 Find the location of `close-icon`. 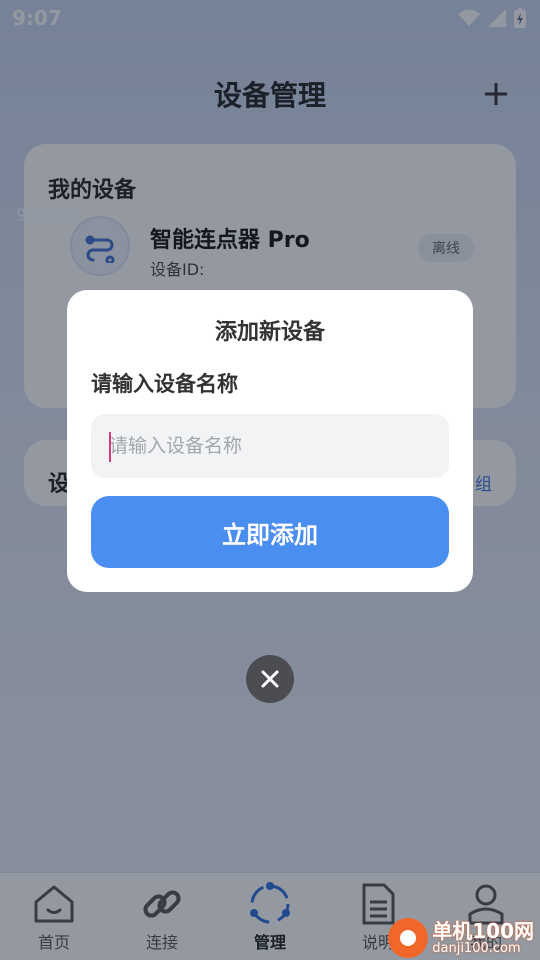

close-icon is located at coordinates (270, 679).